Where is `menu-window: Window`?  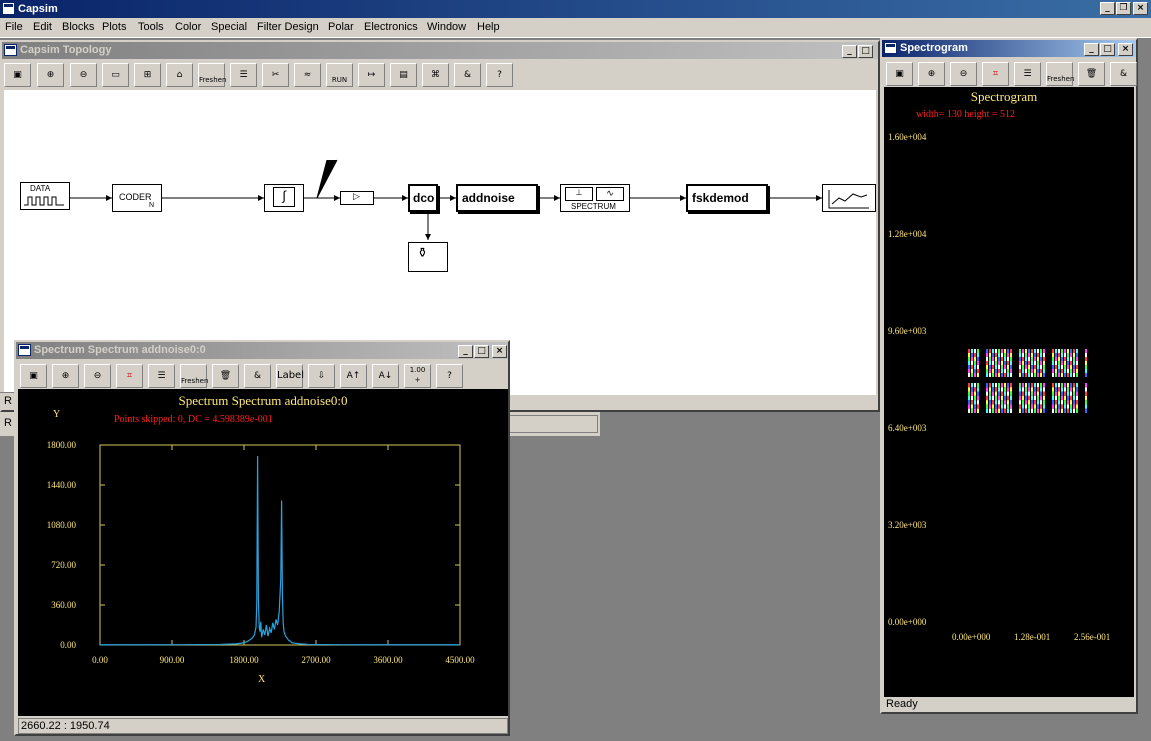 menu-window: Window is located at coordinates (446, 27).